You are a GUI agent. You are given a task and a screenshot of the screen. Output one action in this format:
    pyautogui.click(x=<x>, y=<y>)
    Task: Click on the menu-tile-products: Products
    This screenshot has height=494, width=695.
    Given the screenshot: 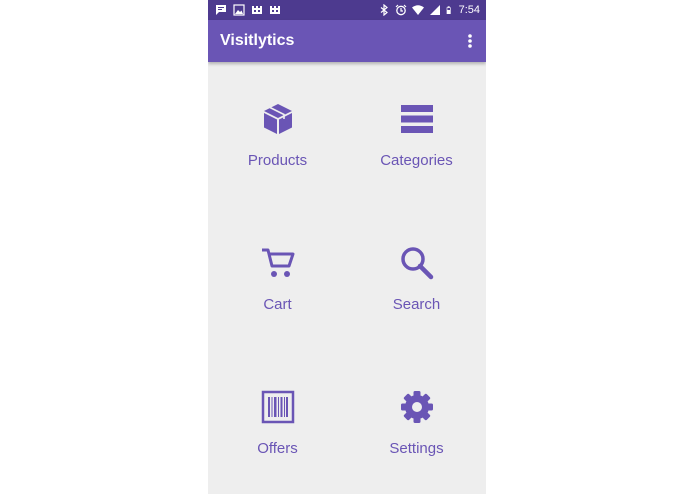 What is the action you would take?
    pyautogui.click(x=277, y=138)
    